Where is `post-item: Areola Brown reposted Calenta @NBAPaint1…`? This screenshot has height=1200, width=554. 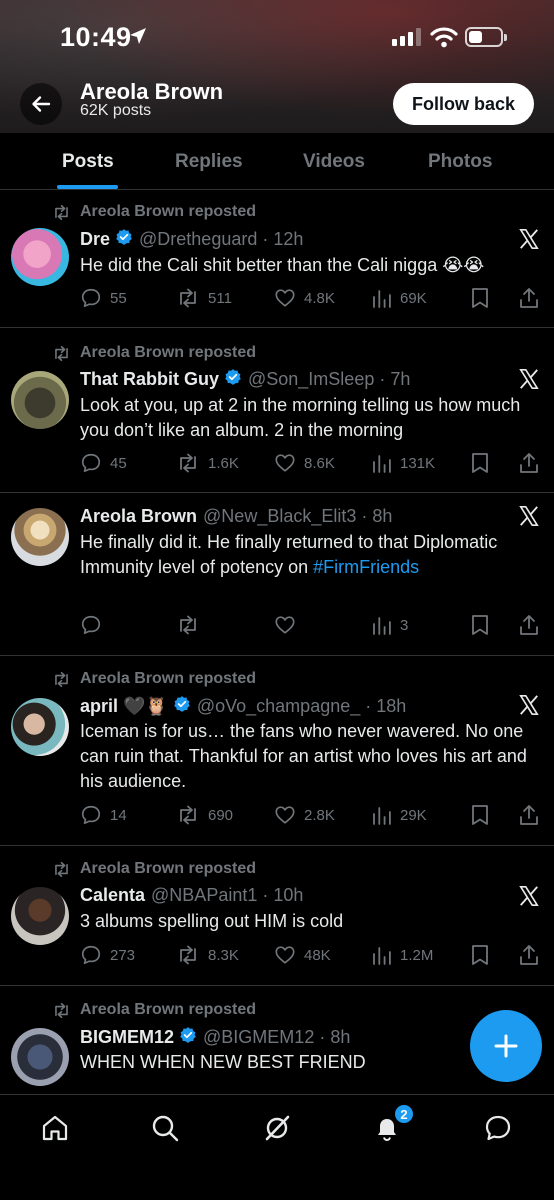
post-item: Areola Brown reposted Calenta @NBAPaint1… is located at coordinates (277, 916).